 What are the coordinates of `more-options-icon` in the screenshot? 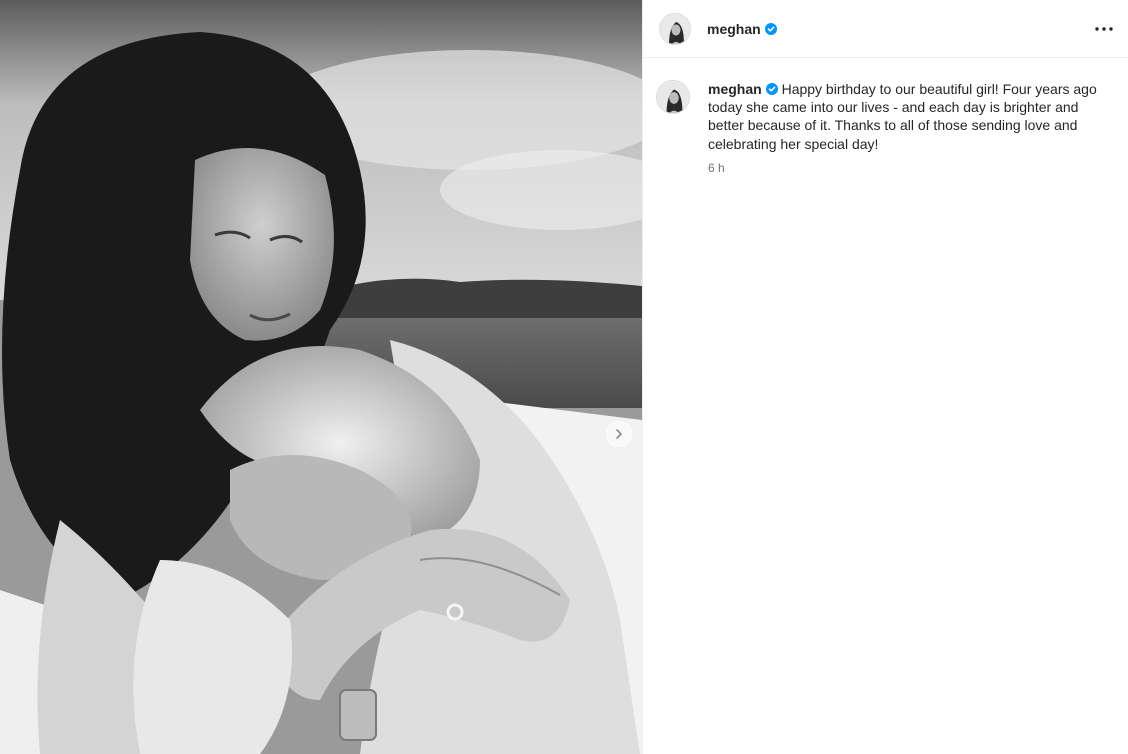 It's located at (1104, 28).